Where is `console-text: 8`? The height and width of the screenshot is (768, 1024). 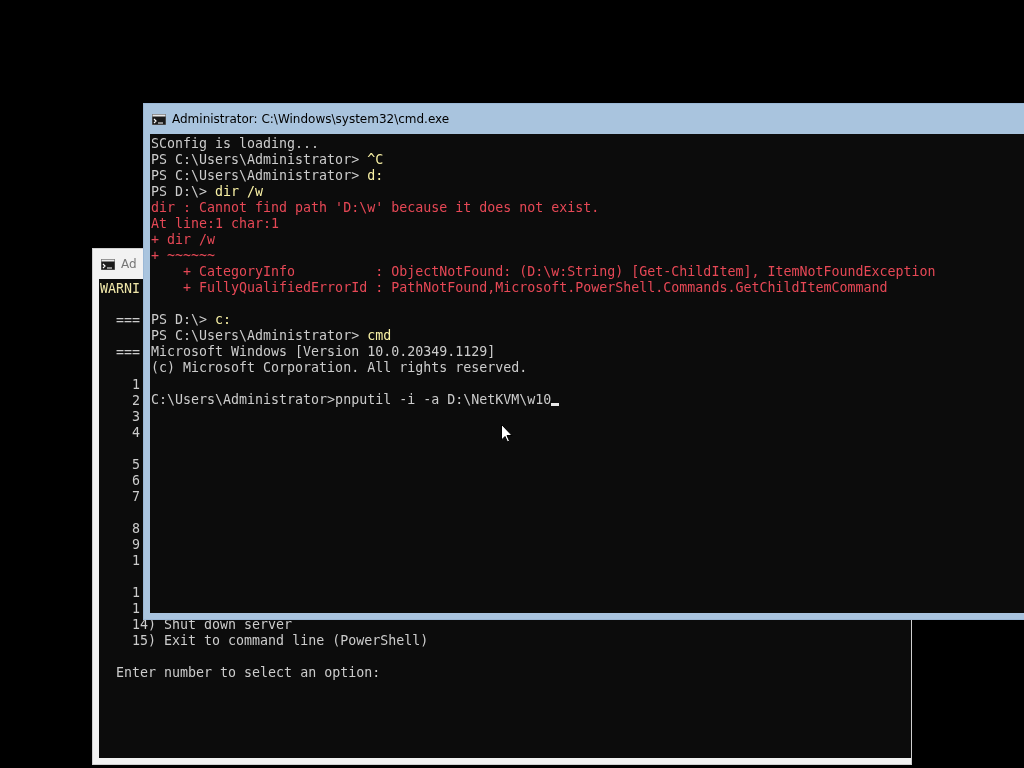 console-text: 8 is located at coordinates (136, 529).